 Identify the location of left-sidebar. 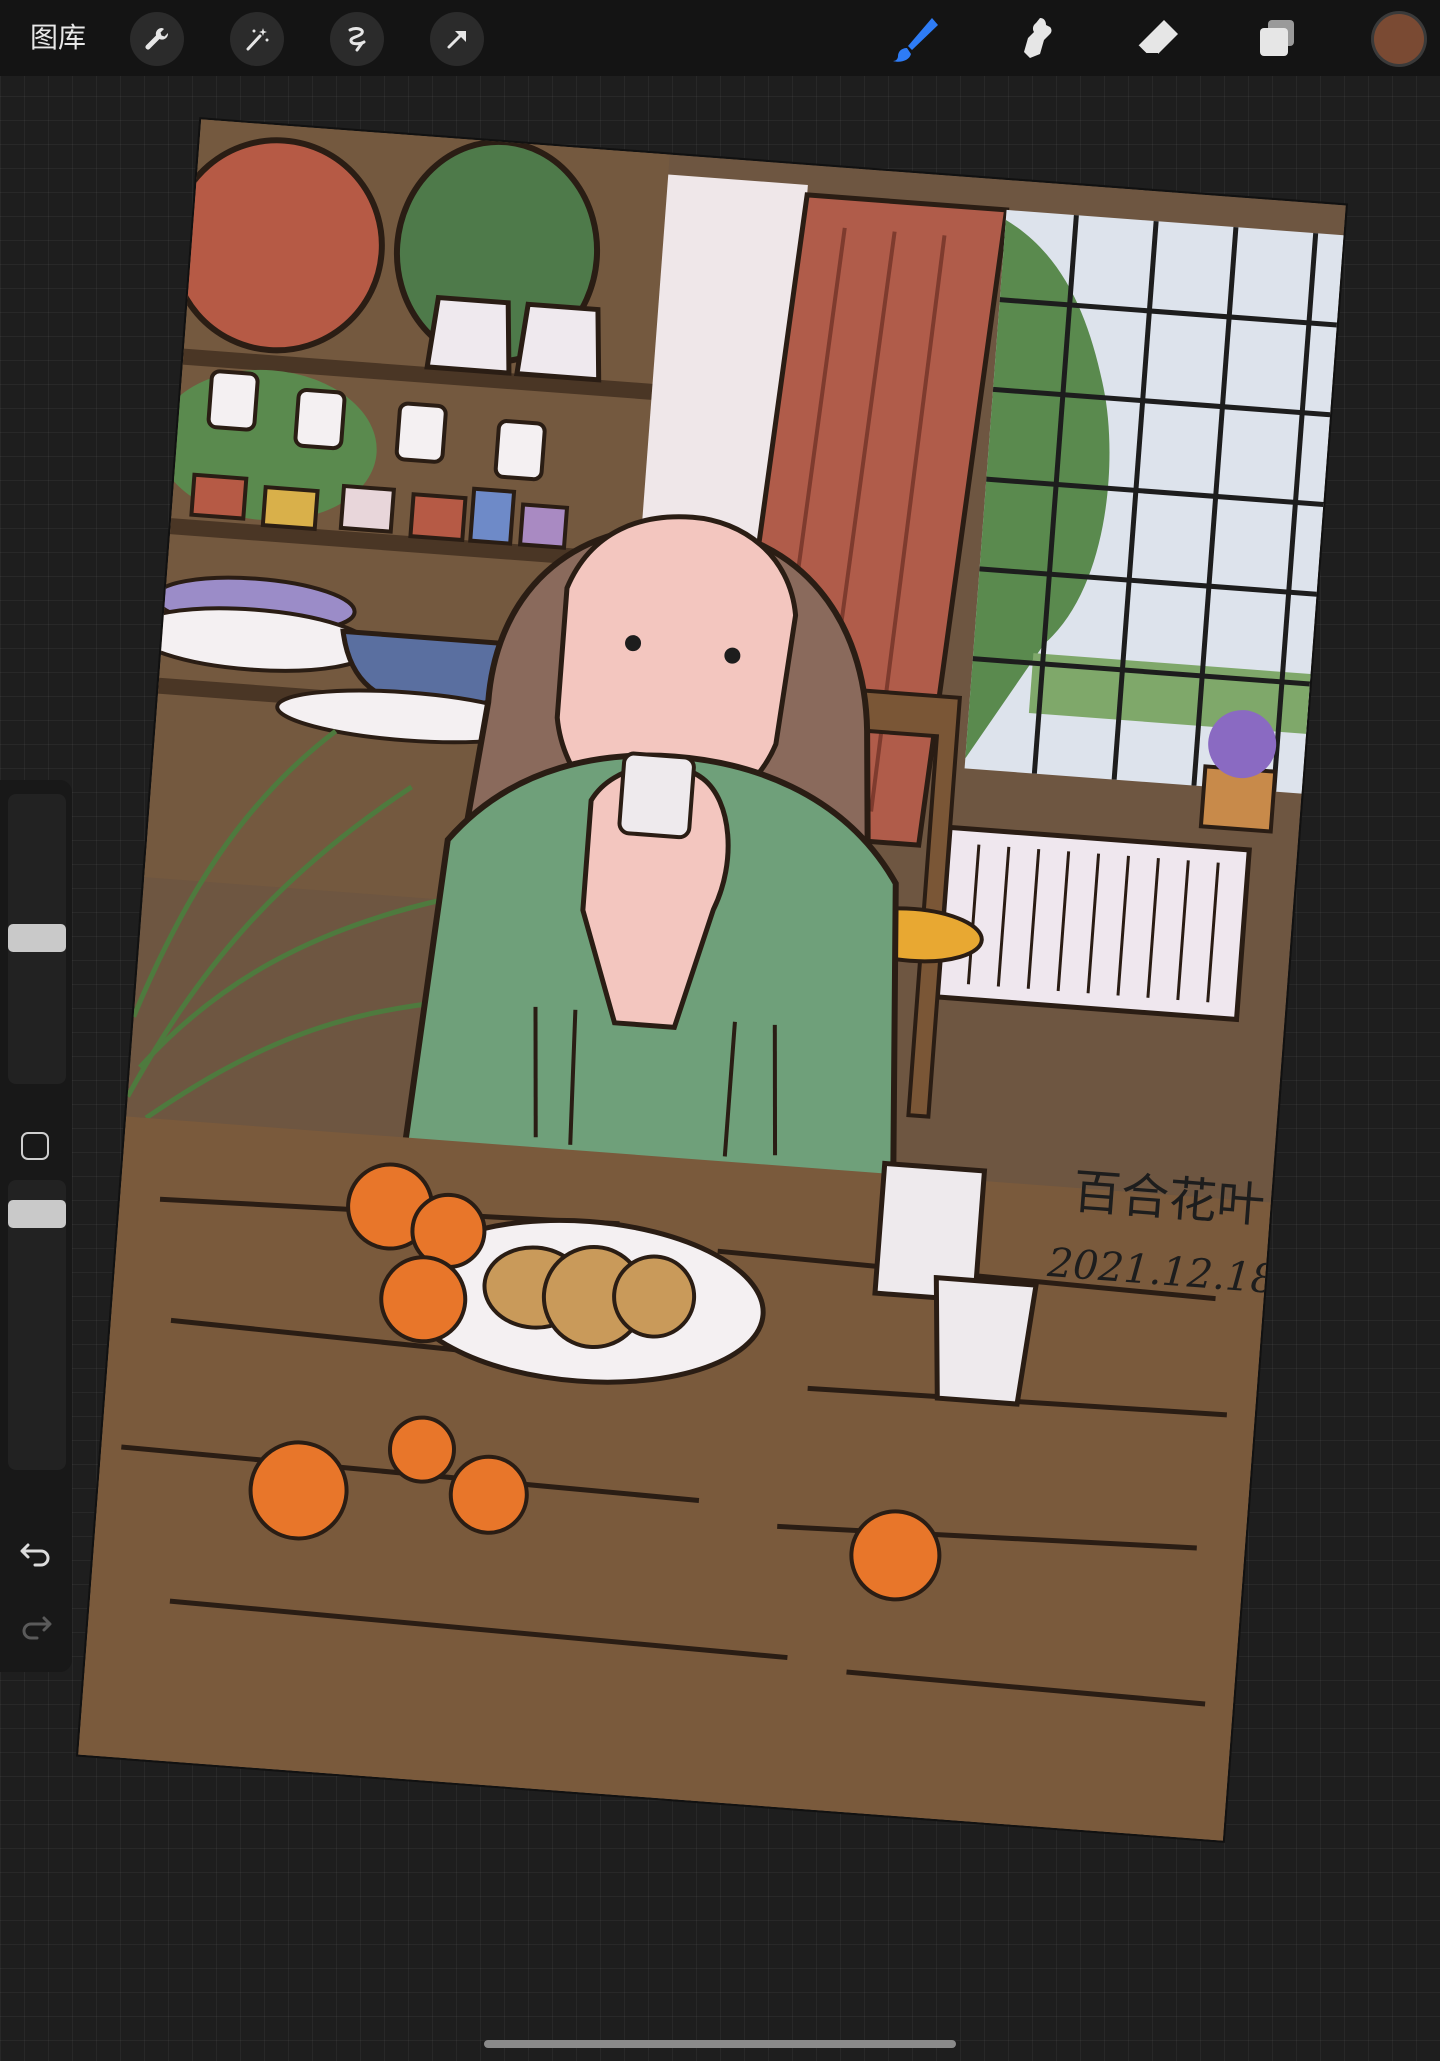
(36, 1226).